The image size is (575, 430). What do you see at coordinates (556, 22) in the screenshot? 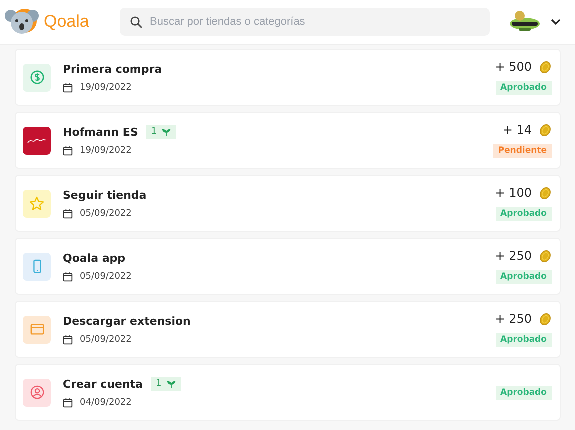
I see `chevron-down-icon` at bounding box center [556, 22].